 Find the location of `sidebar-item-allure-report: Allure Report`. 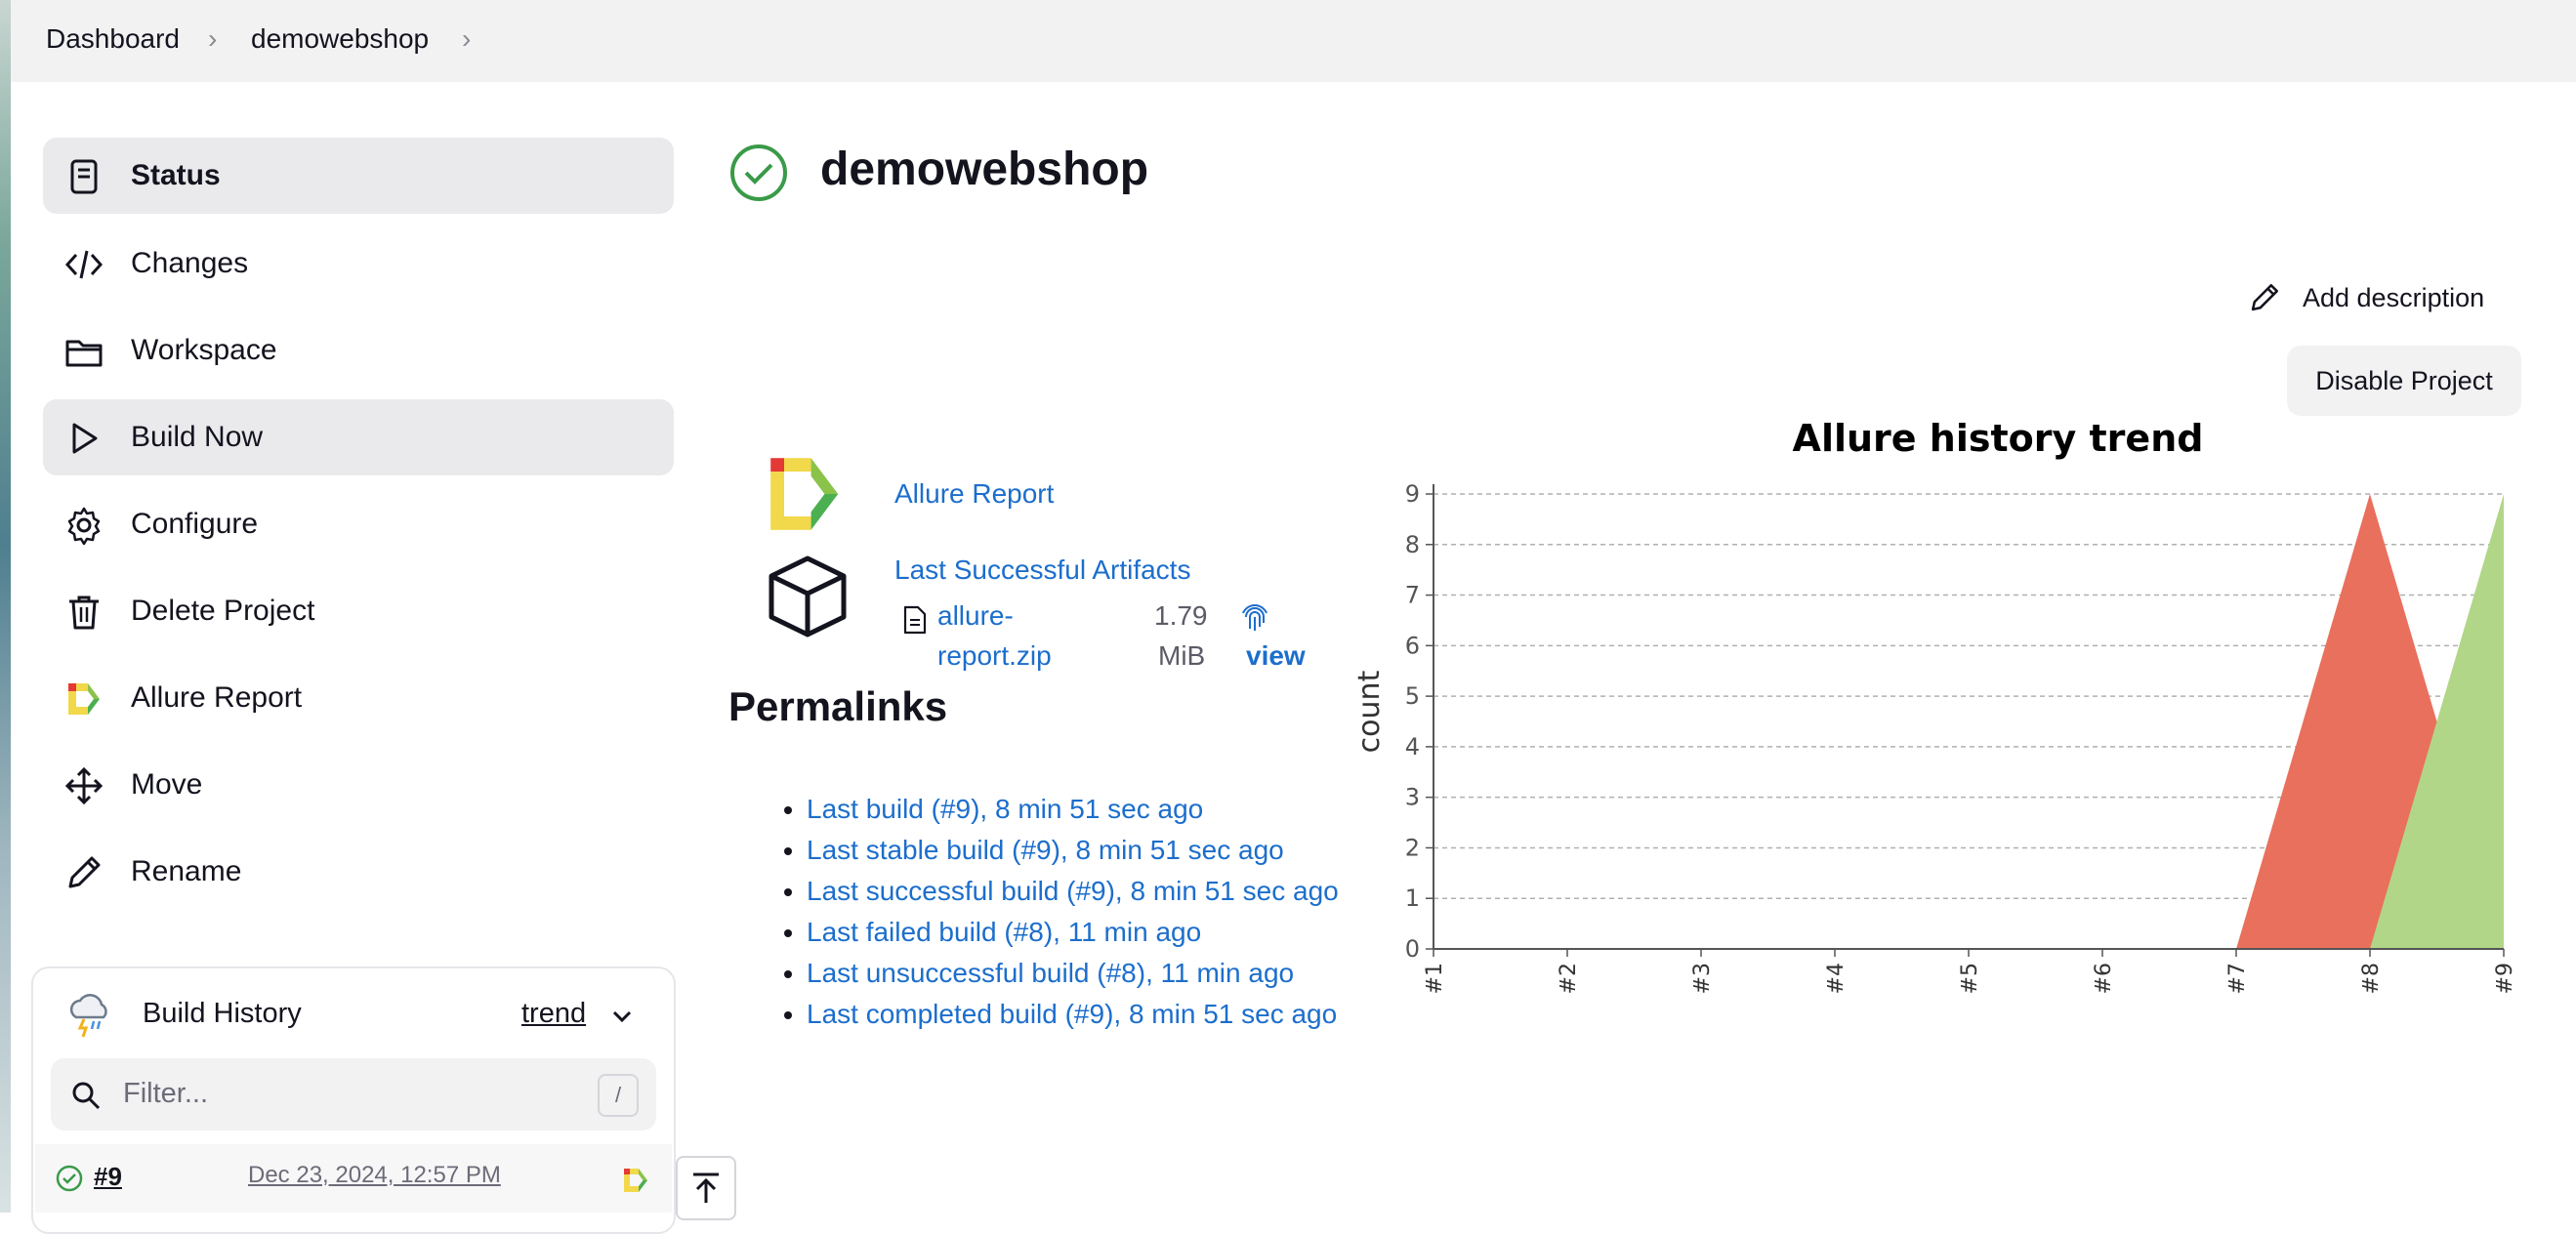

sidebar-item-allure-report: Allure Report is located at coordinates (359, 698).